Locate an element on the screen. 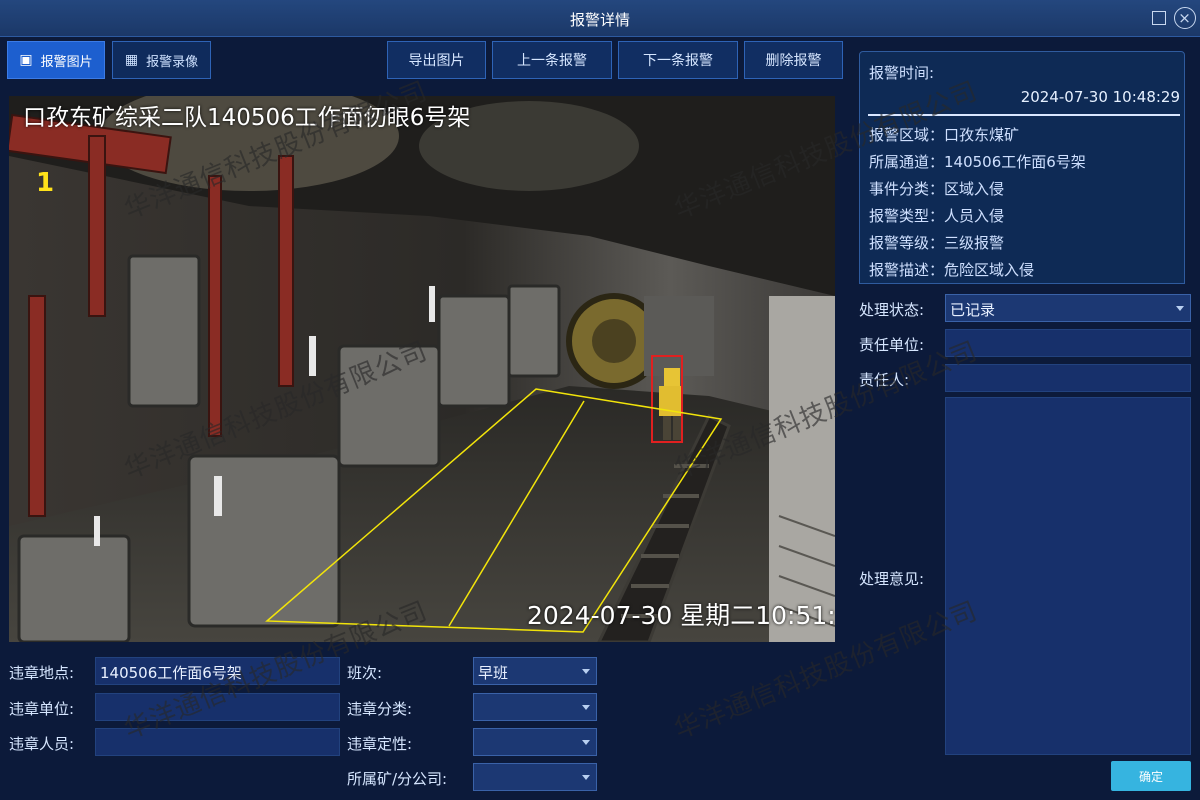 The image size is (1200, 800). violation-person-input is located at coordinates (217, 742).